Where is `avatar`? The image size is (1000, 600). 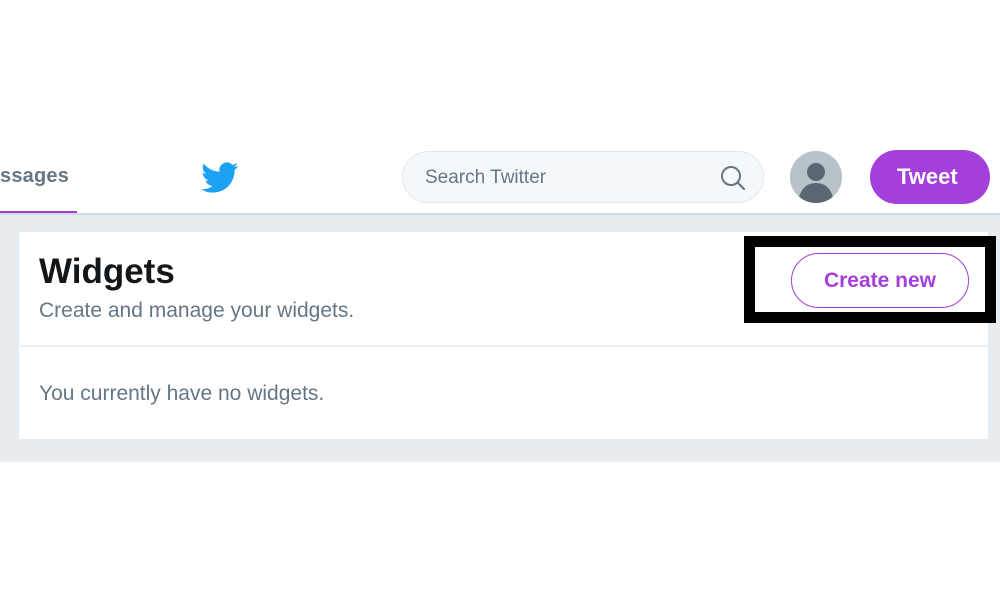 avatar is located at coordinates (816, 177).